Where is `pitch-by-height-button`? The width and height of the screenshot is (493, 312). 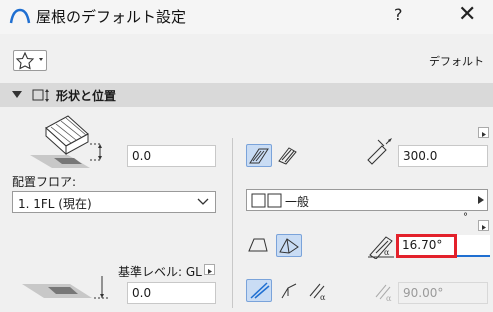
pitch-by-height-button is located at coordinates (289, 245).